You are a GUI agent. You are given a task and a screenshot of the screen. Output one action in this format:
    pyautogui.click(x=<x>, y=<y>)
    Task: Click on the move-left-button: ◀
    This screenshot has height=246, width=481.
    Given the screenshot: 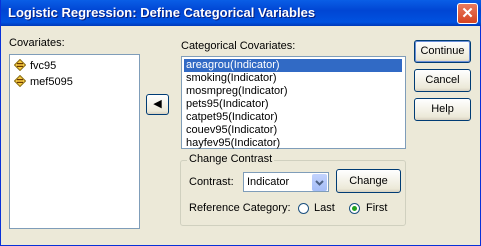 What is the action you would take?
    pyautogui.click(x=157, y=104)
    